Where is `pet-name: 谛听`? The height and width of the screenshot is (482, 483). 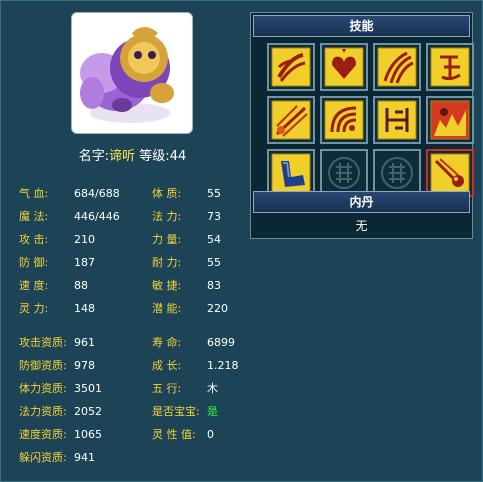
pet-name: 谛听 is located at coordinates (122, 156).